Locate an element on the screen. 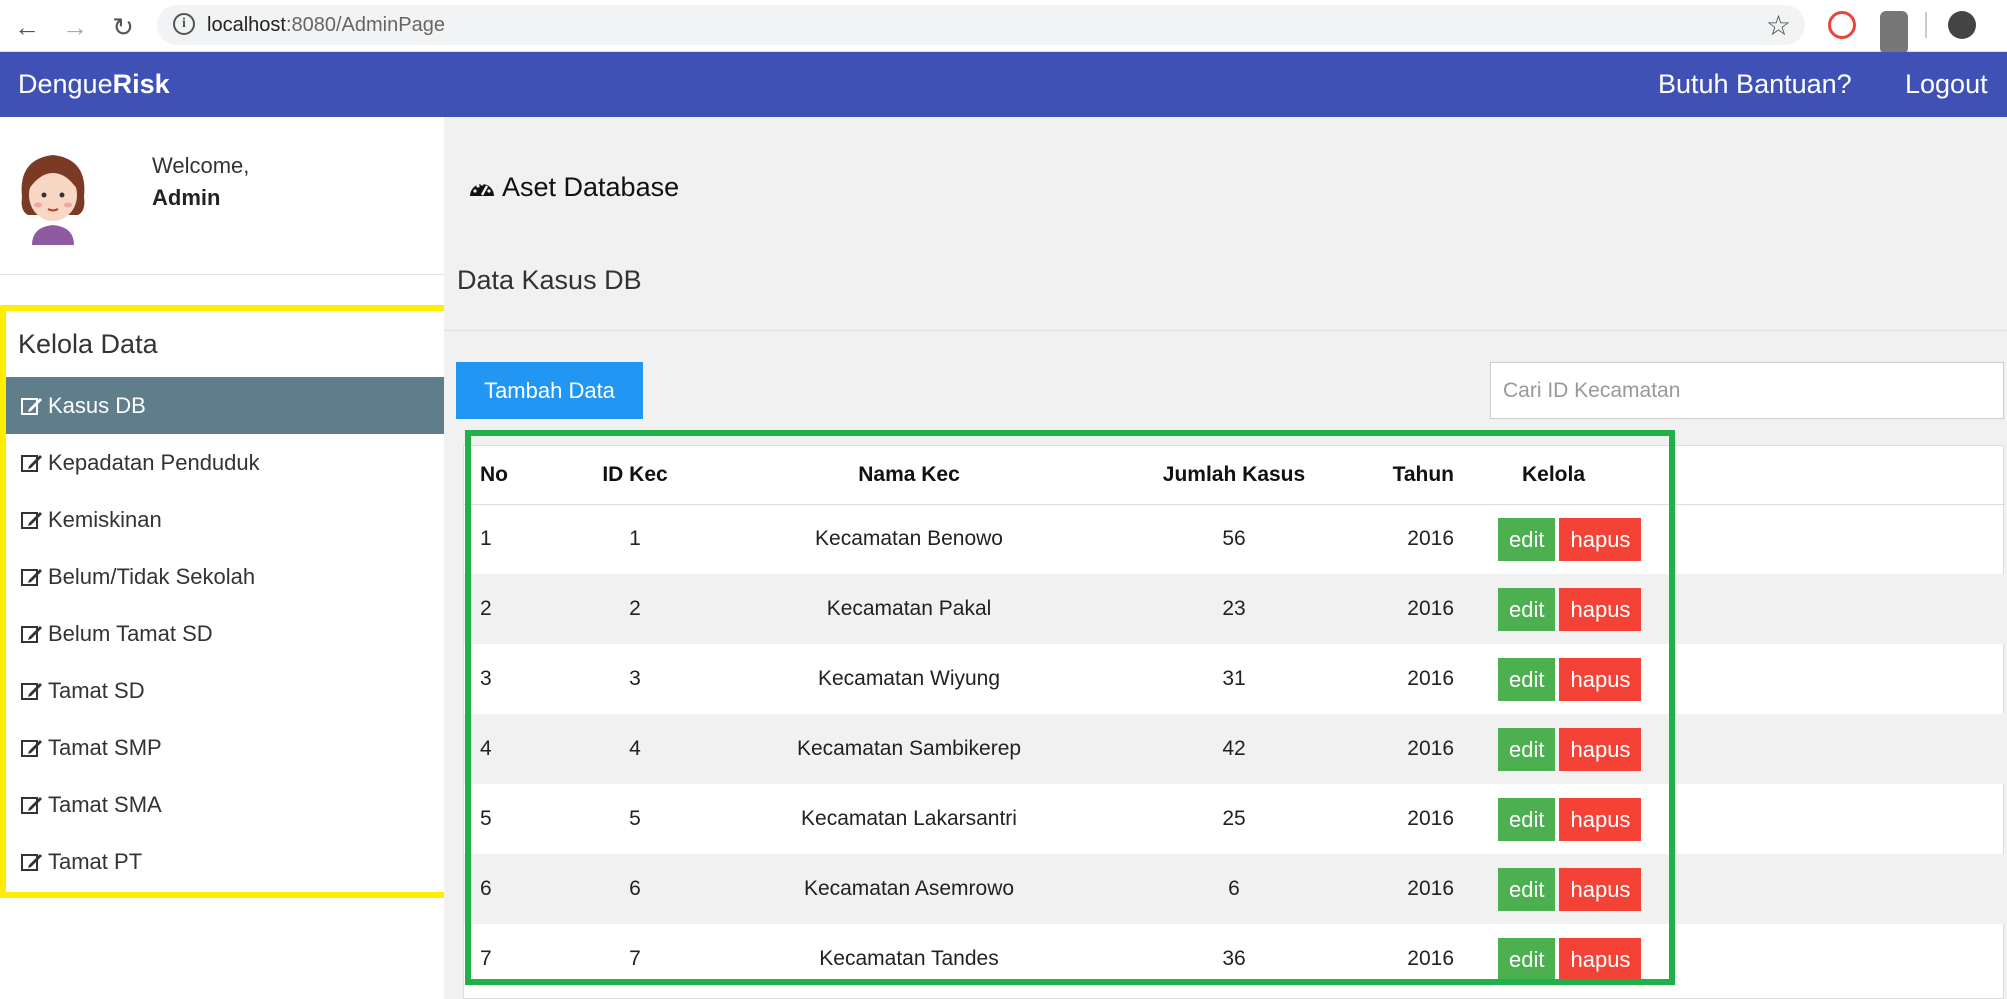  browser-toolbar: ← → ↻ i localhost:8080/AdminPage ☆ is located at coordinates (1003, 27).